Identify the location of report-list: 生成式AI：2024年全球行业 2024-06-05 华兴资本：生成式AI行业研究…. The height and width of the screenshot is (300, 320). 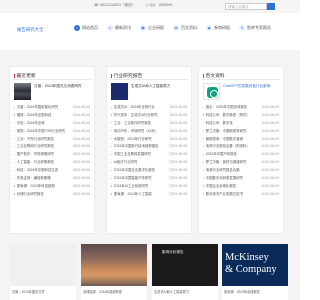
(149, 151).